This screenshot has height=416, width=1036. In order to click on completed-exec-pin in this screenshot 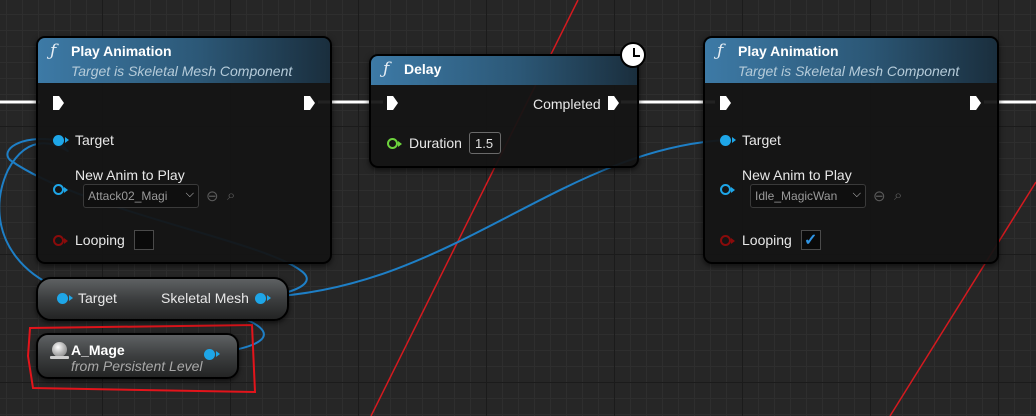, I will do `click(613, 103)`.